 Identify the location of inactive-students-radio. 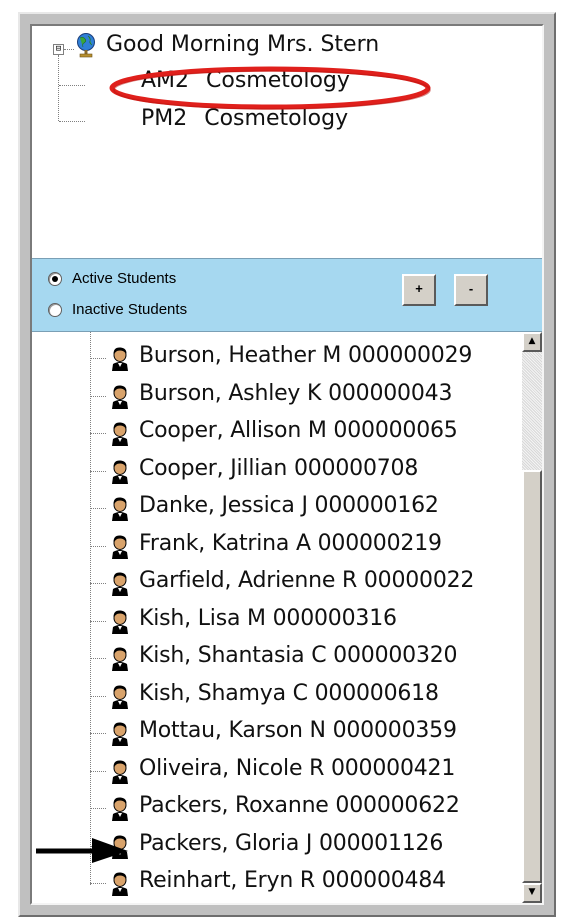
(55, 309).